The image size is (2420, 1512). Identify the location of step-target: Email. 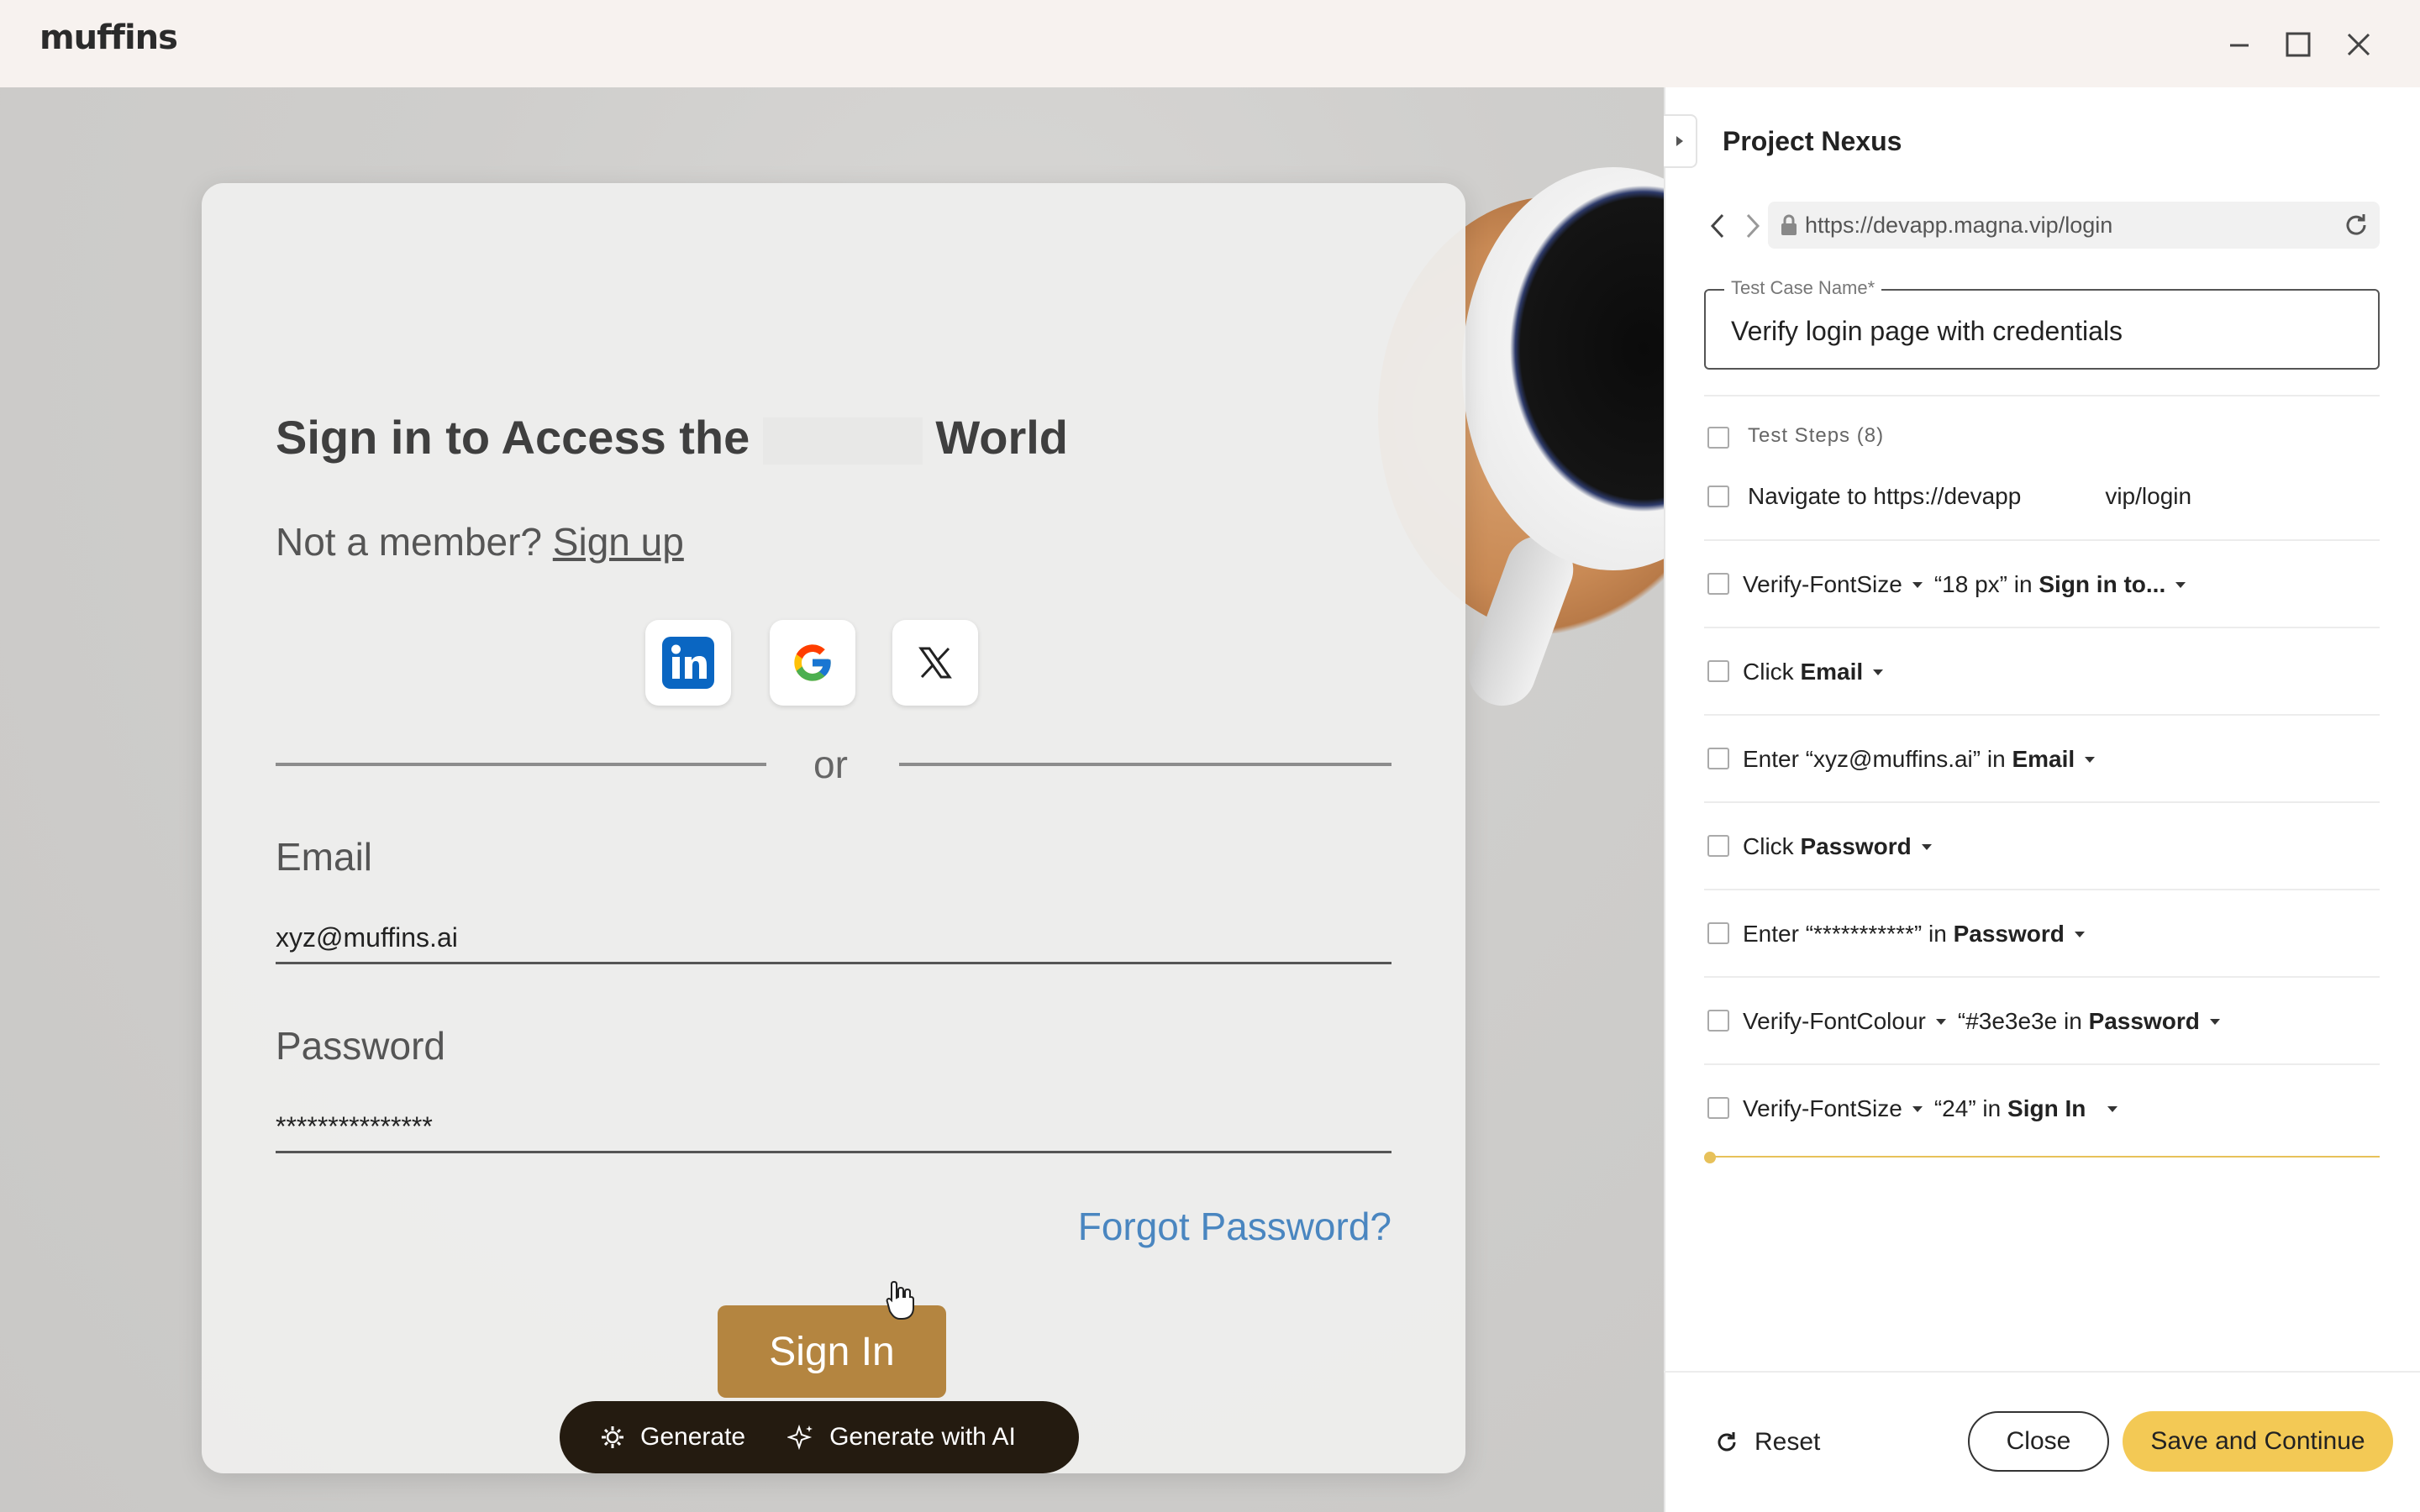
(2044, 759).